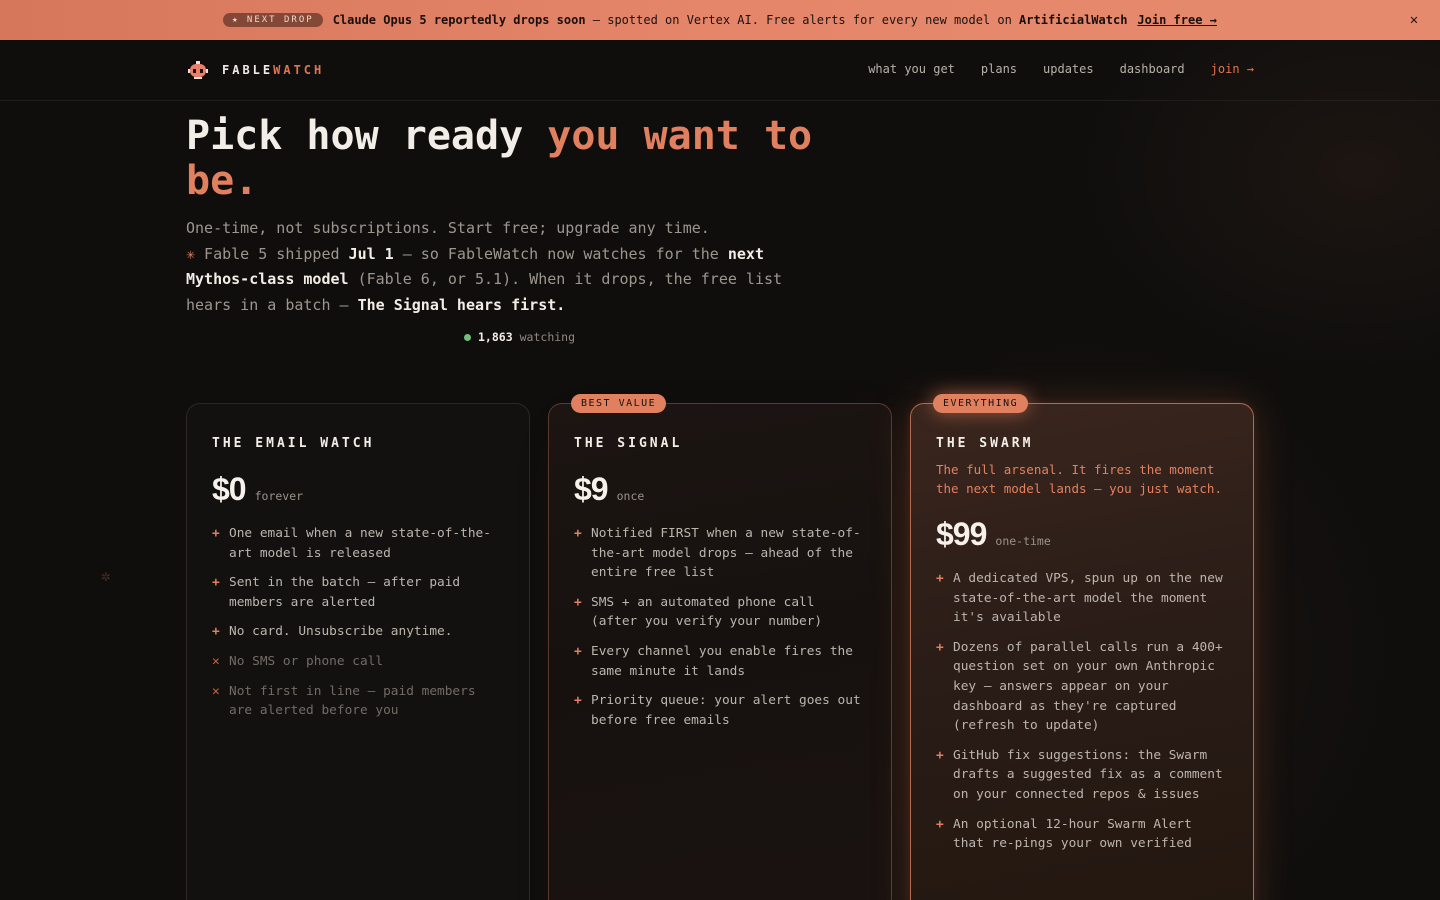  I want to click on nav-join: join →, so click(1232, 69).